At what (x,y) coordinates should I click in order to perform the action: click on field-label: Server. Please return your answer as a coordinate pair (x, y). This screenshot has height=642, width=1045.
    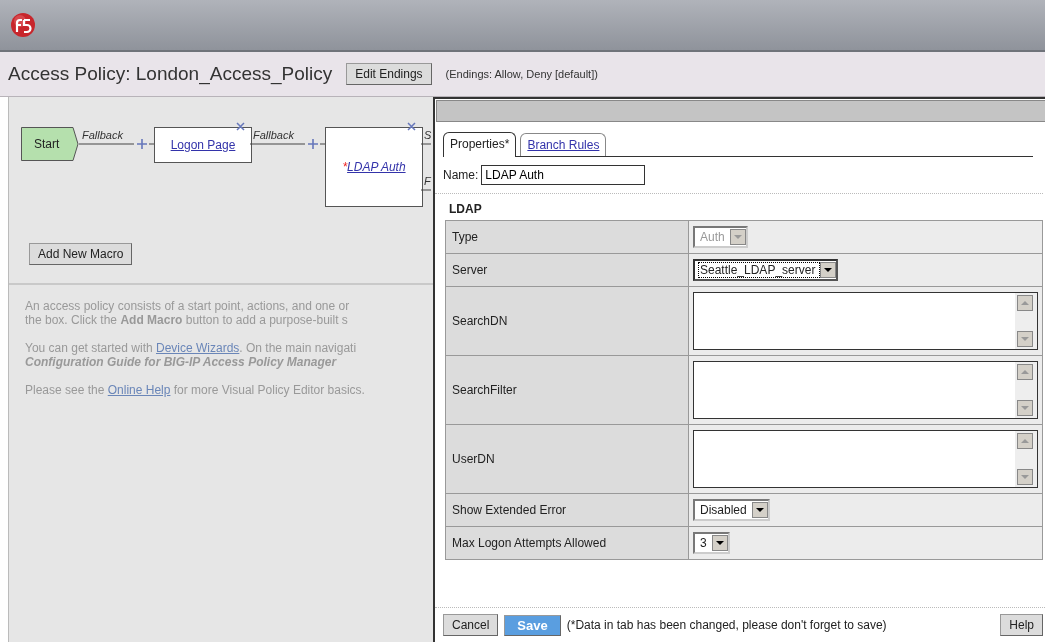
    Looking at the image, I should click on (567, 270).